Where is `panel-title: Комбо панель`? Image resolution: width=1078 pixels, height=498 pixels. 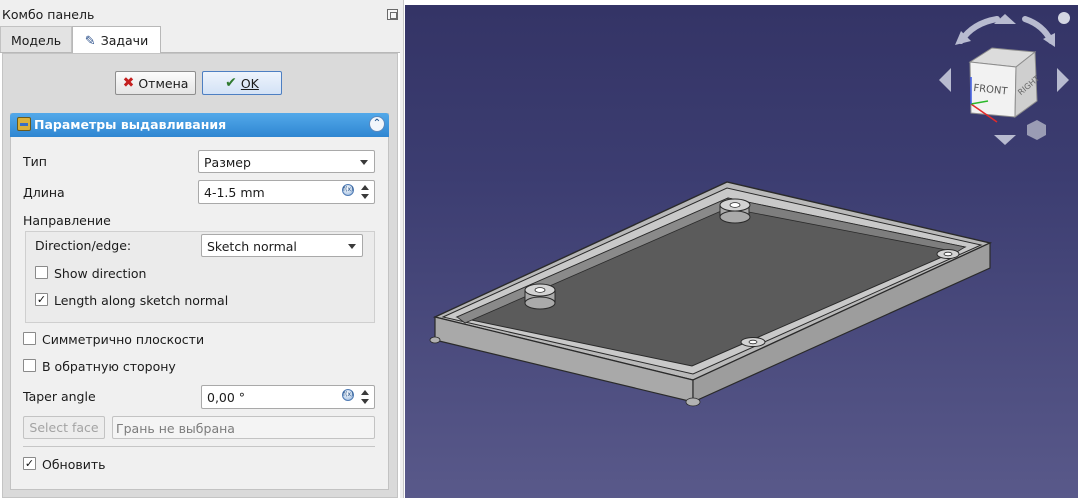
panel-title: Комбо панель is located at coordinates (48, 14).